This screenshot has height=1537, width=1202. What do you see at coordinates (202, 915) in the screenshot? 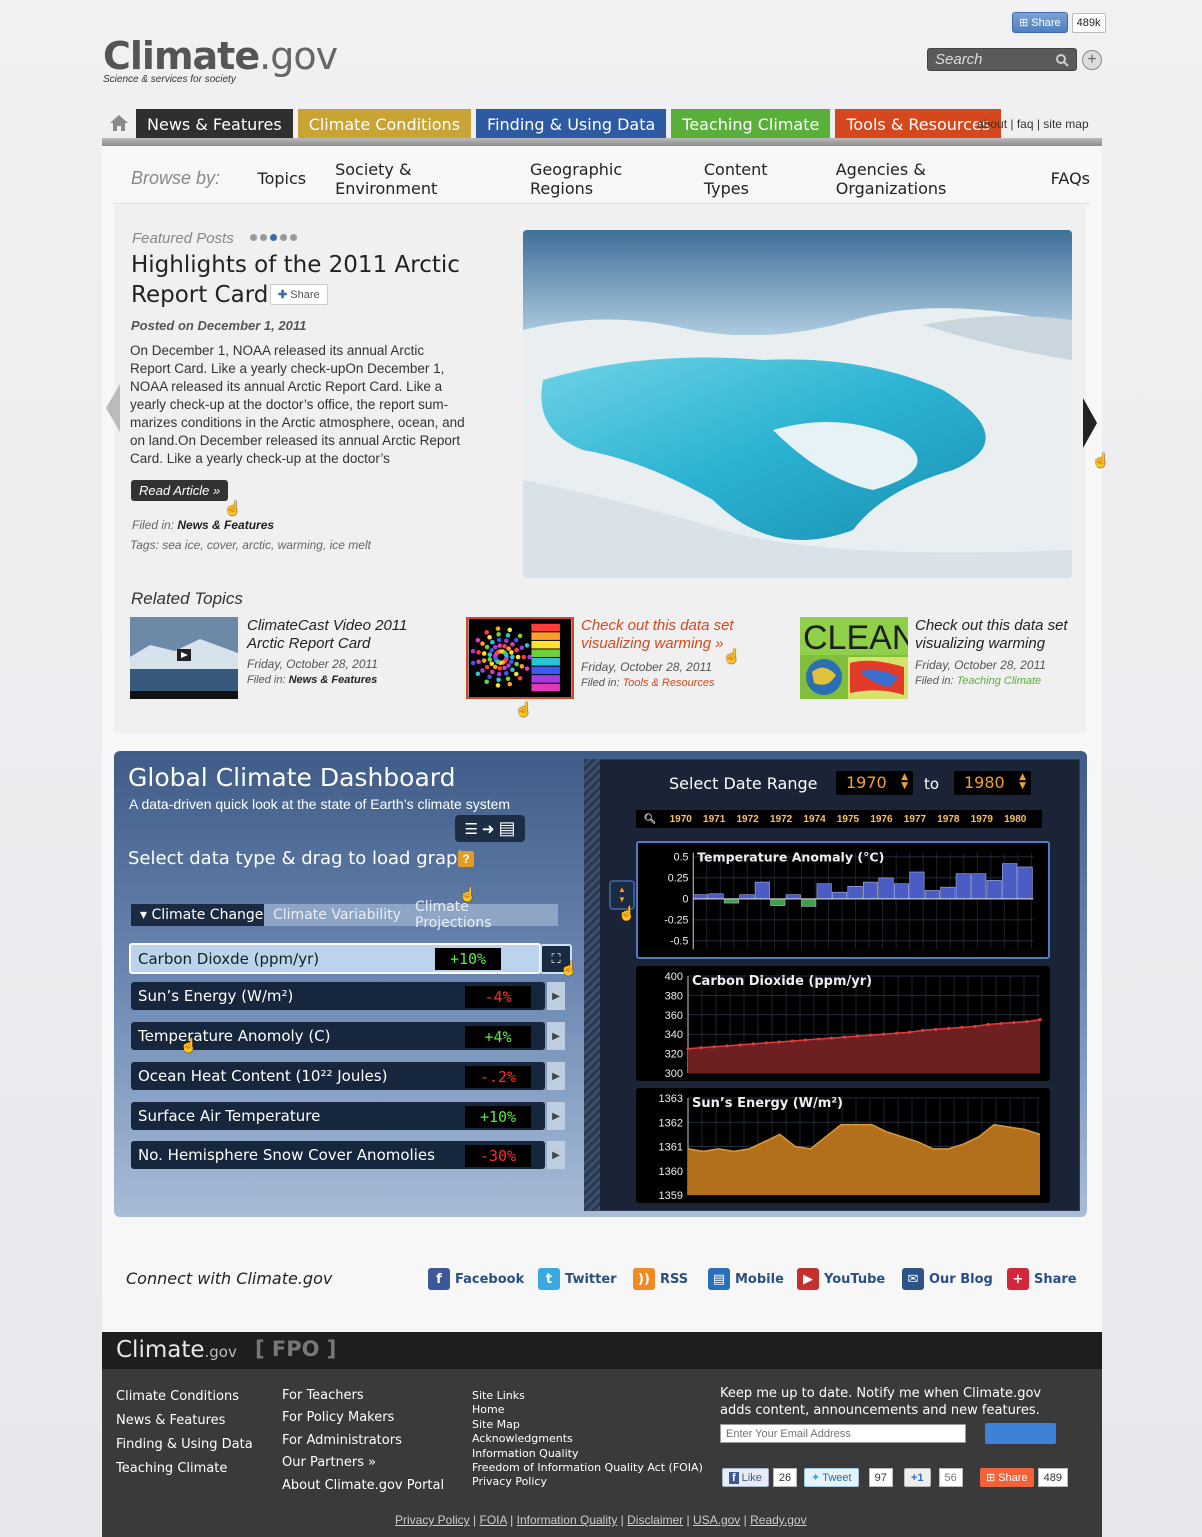
I see `tab-climate-change: ▾ Climate Change` at bounding box center [202, 915].